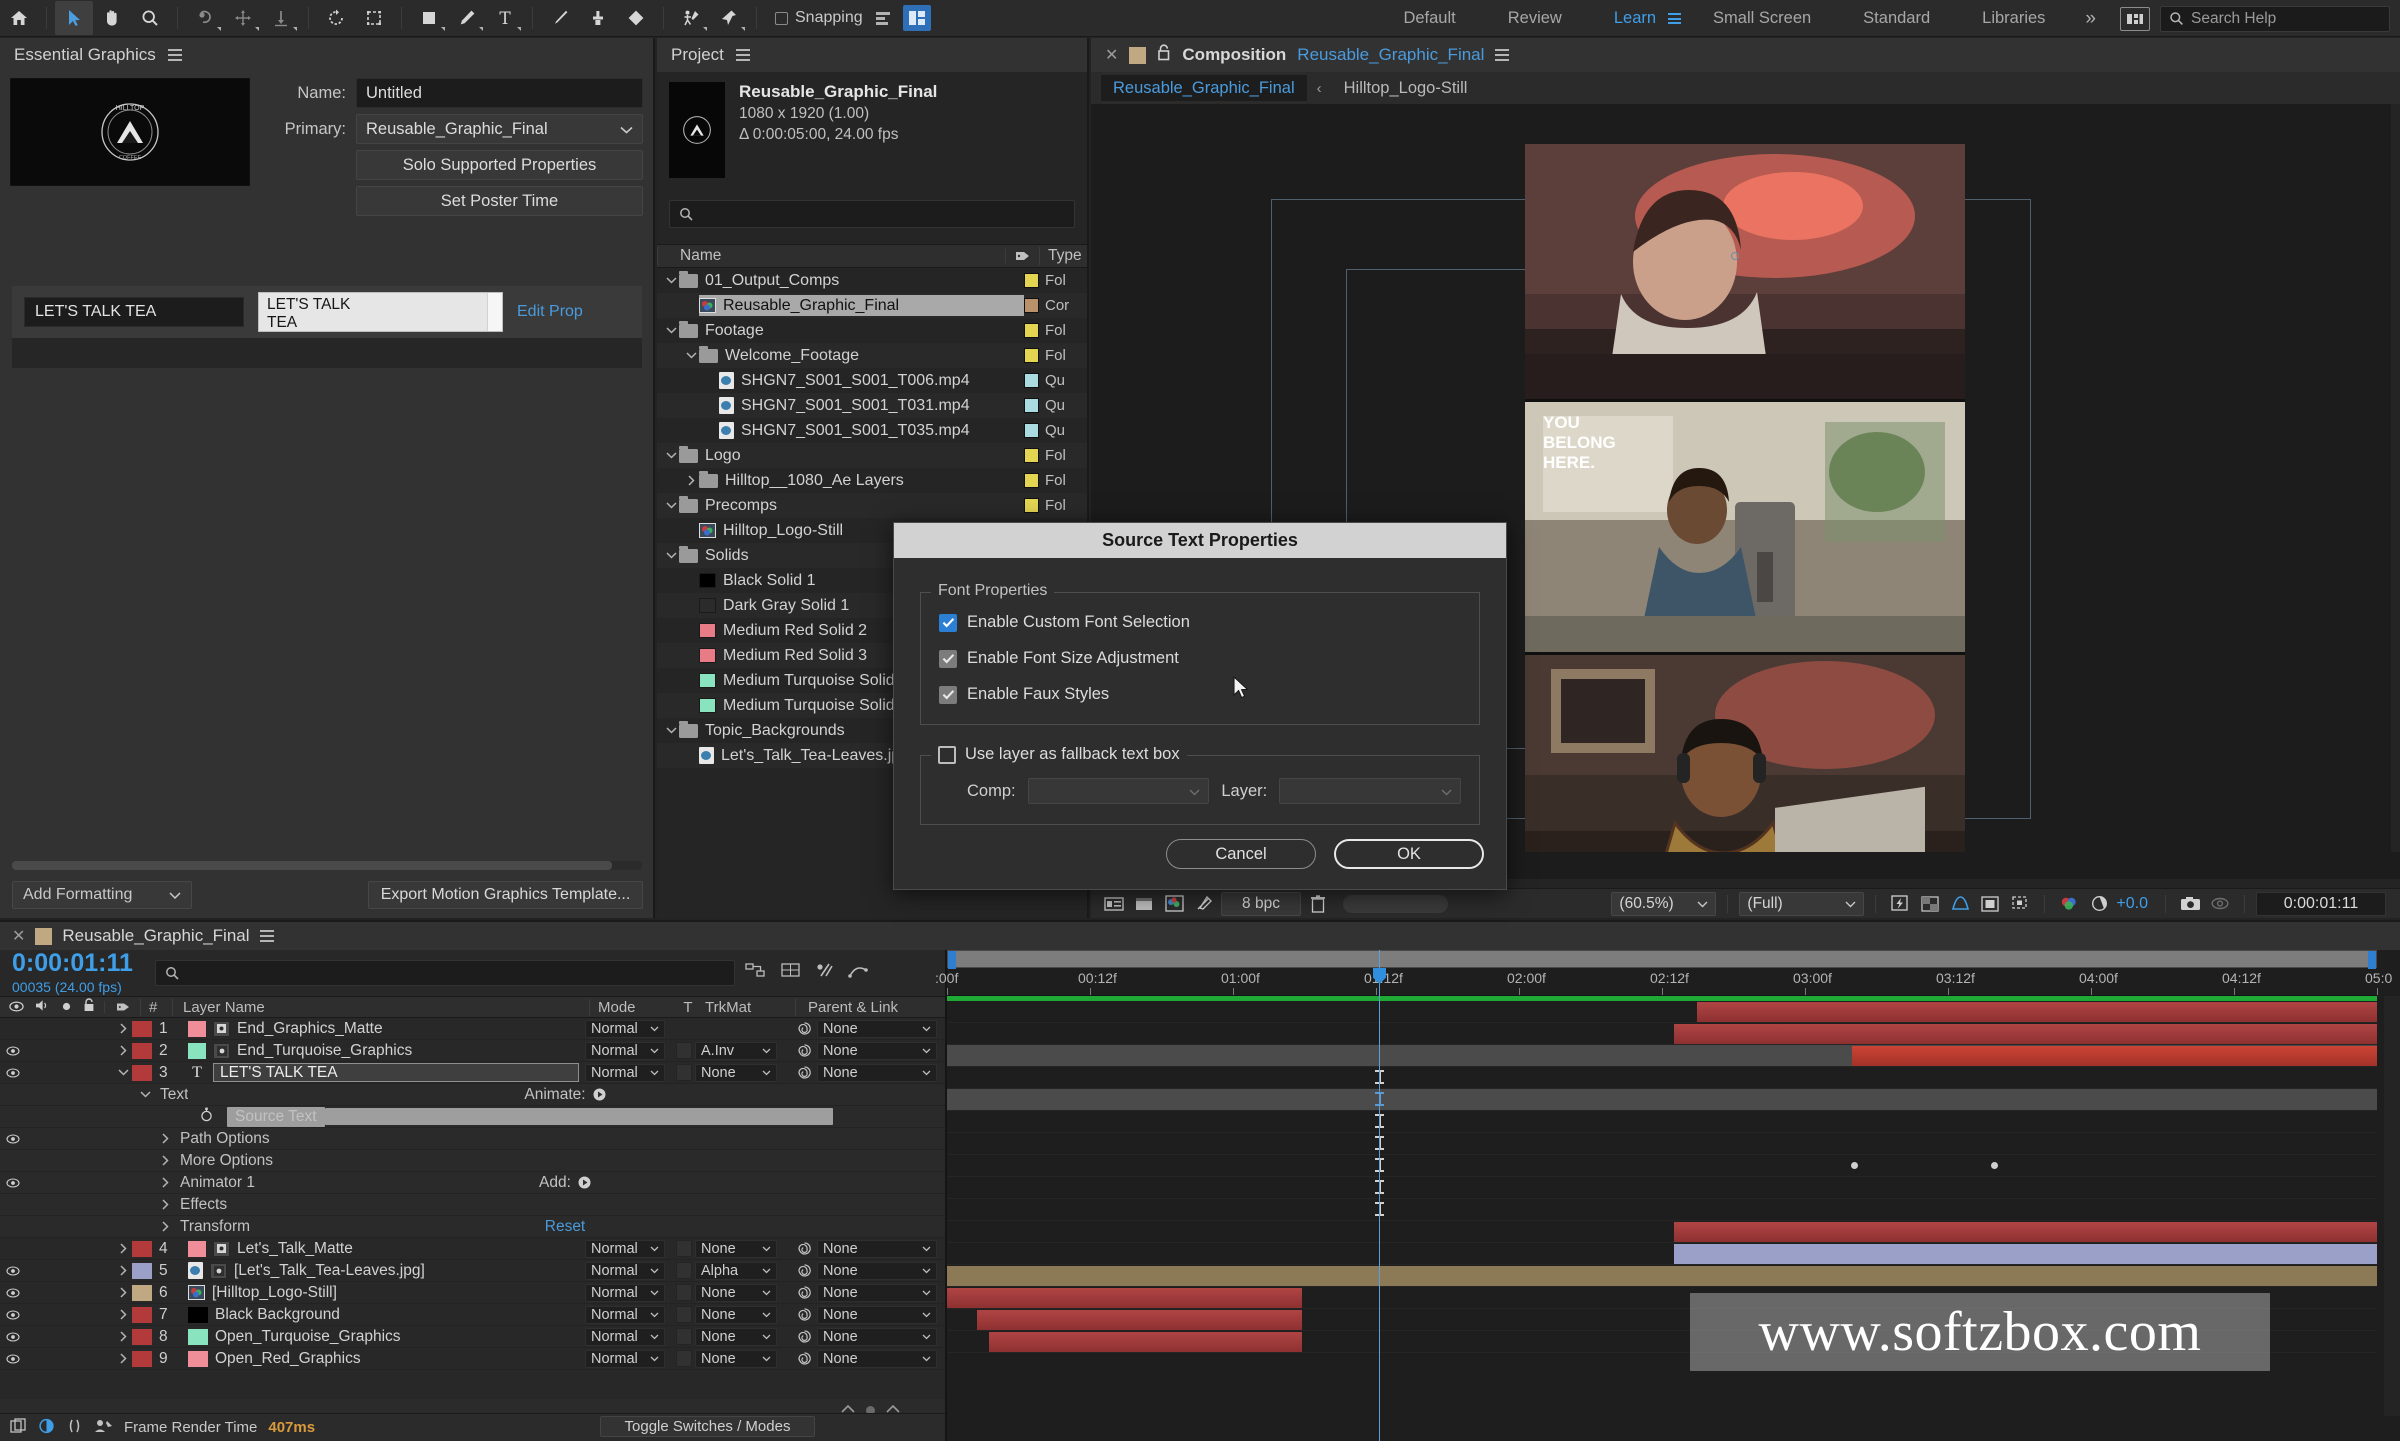 Image resolution: width=2400 pixels, height=1441 pixels. What do you see at coordinates (565, 1183) in the screenshot?
I see `add-control: Add:` at bounding box center [565, 1183].